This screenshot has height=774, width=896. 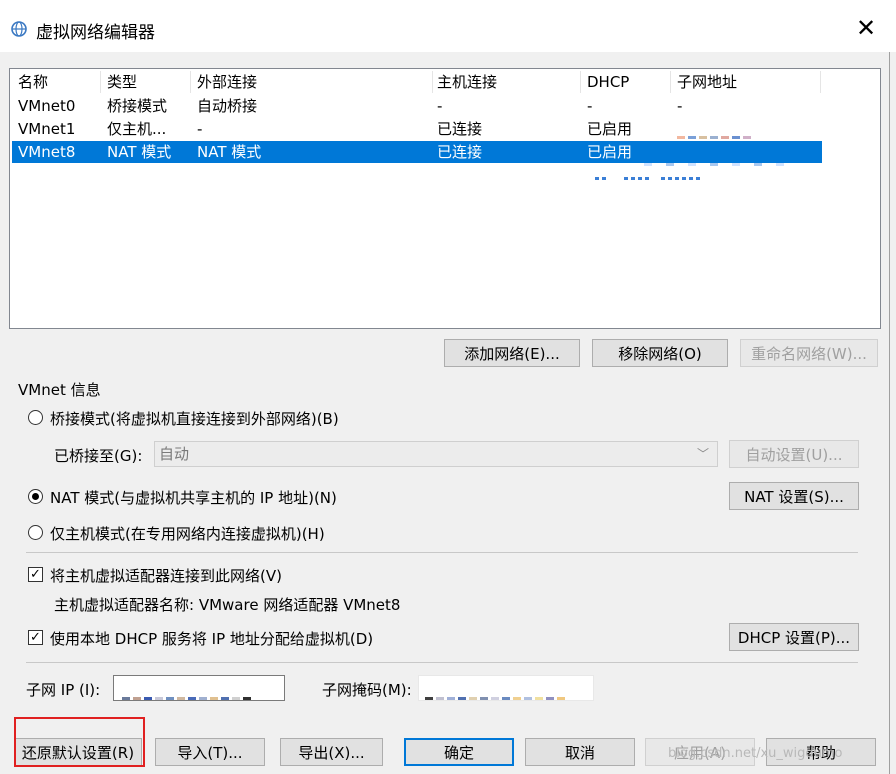 I want to click on connect-adapter-checkbox: ✓, so click(x=35, y=574).